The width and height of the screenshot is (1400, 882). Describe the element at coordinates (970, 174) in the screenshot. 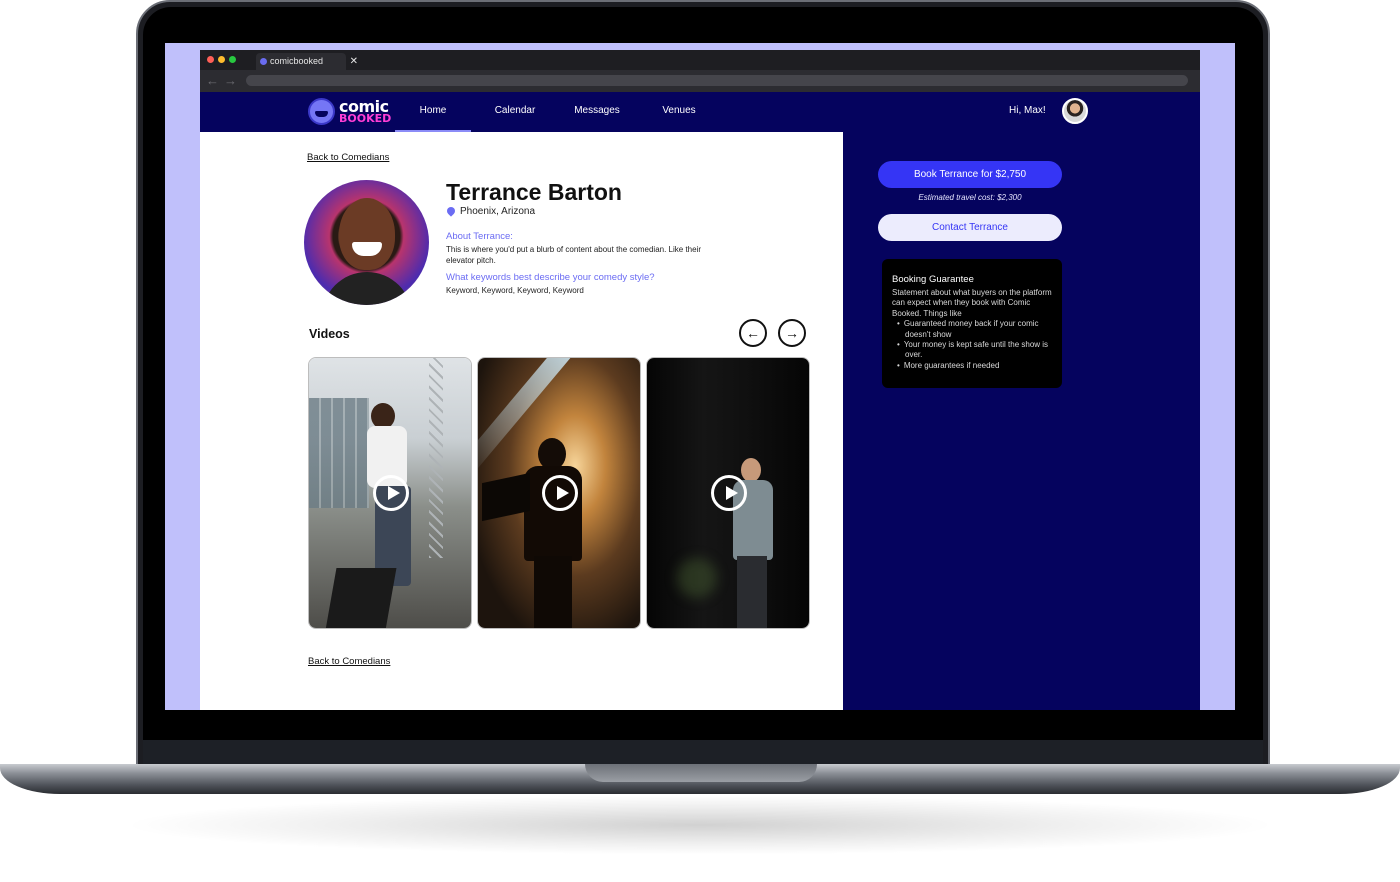

I see `book-comedian-button: Book Terrance for $2,750` at that location.